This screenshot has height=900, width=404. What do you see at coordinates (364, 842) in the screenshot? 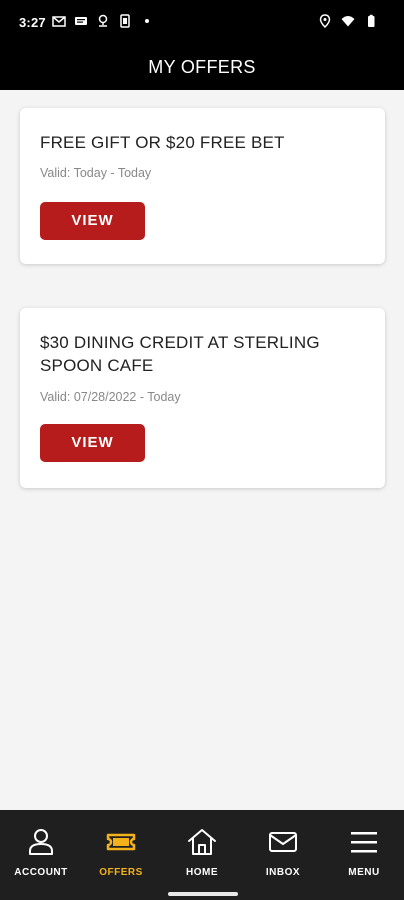
I see `hamburger-icon` at bounding box center [364, 842].